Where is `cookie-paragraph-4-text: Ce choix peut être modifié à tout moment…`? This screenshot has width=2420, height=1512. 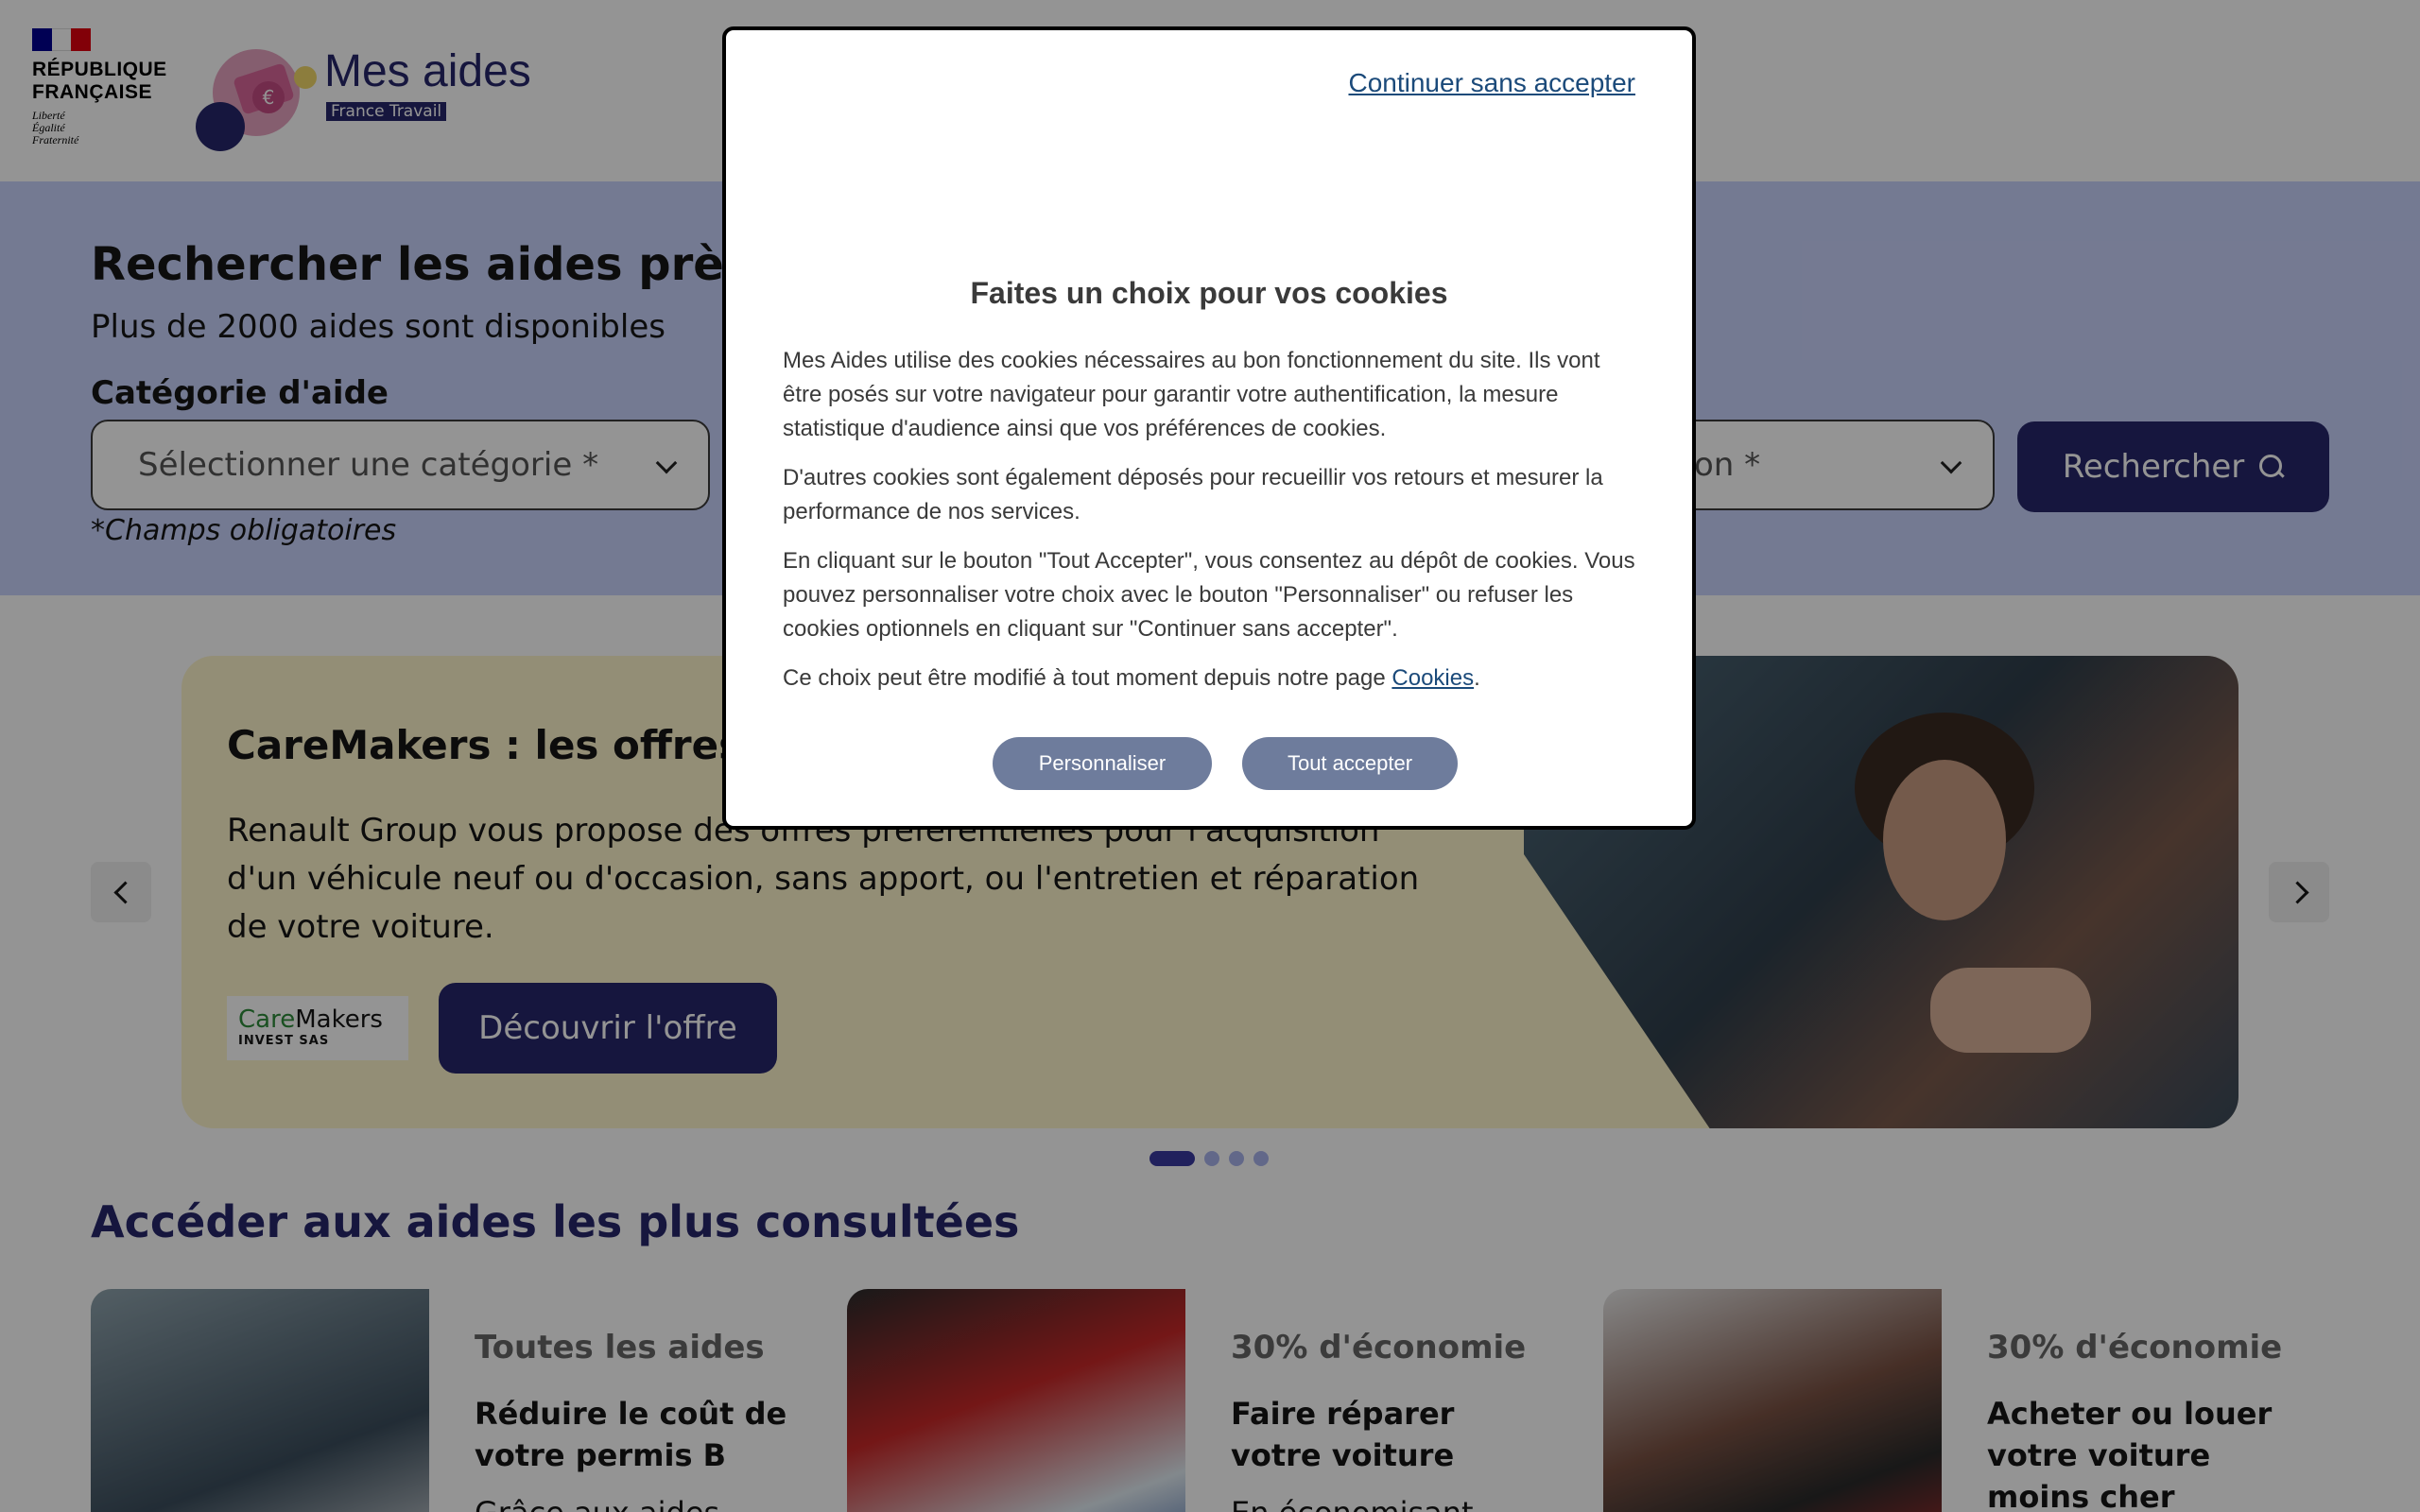 cookie-paragraph-4-text: Ce choix peut être modifié à tout moment… is located at coordinates (1087, 678).